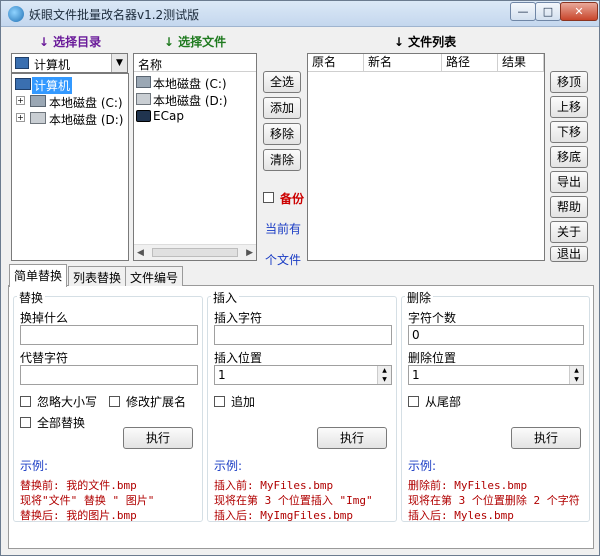 The image size is (600, 556). Describe the element at coordinates (422, 466) in the screenshot. I see `delete-example-title: 示例:` at that location.